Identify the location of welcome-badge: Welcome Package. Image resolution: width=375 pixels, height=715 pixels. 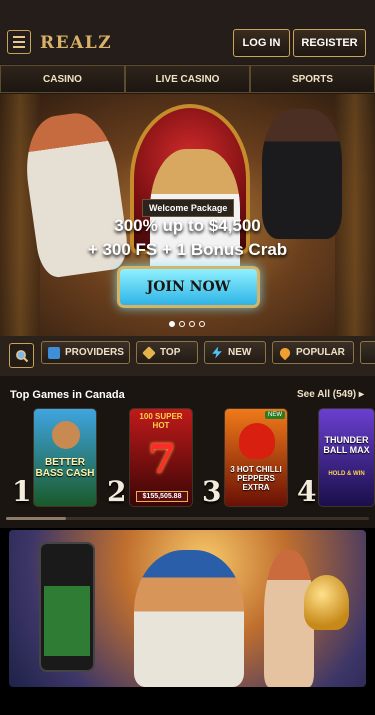
(188, 208).